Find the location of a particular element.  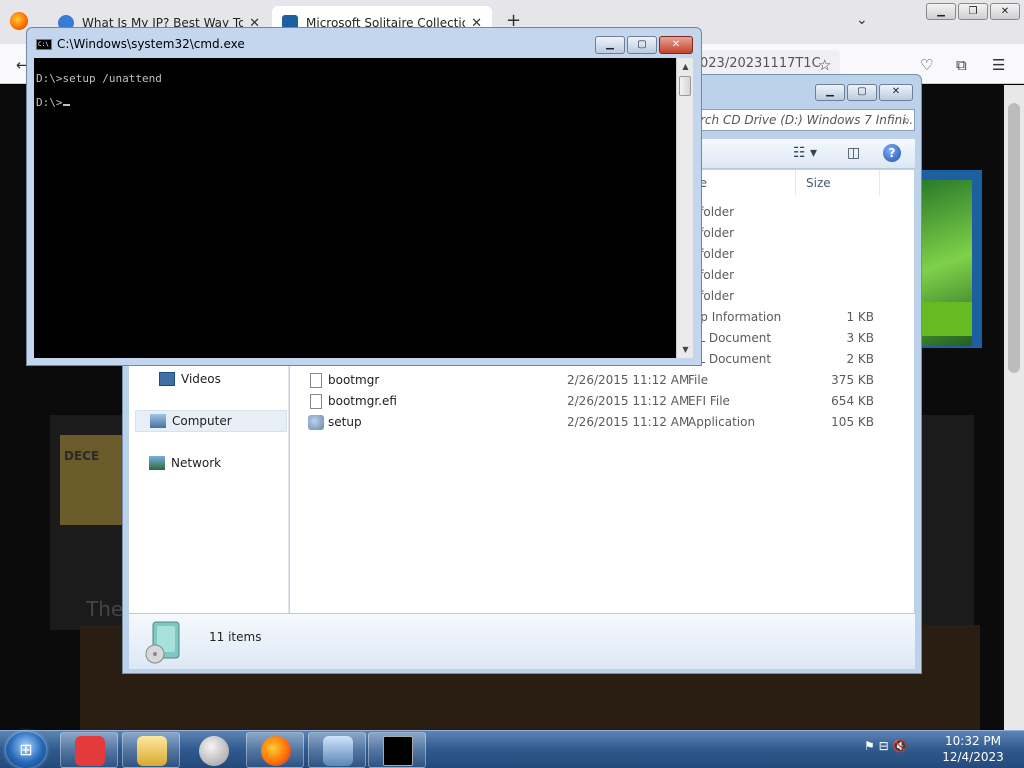

column-header-size: Size is located at coordinates (841, 183).